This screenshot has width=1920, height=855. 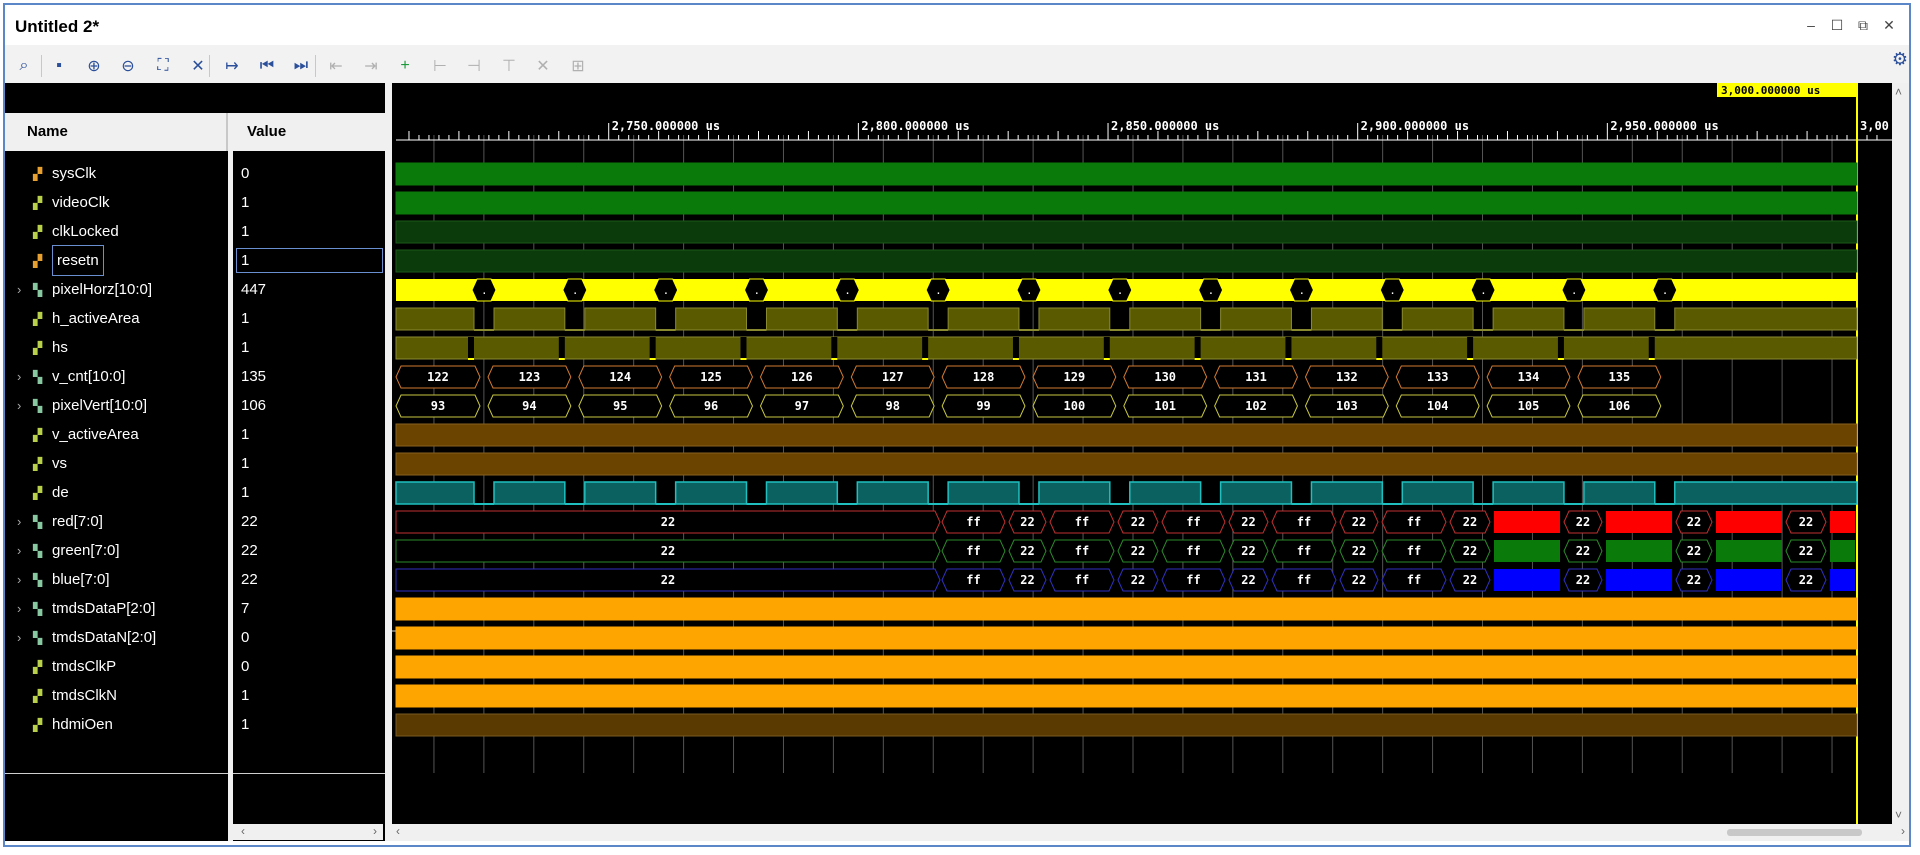 I want to click on swap-cursors-icon: ⊤, so click(x=509, y=66).